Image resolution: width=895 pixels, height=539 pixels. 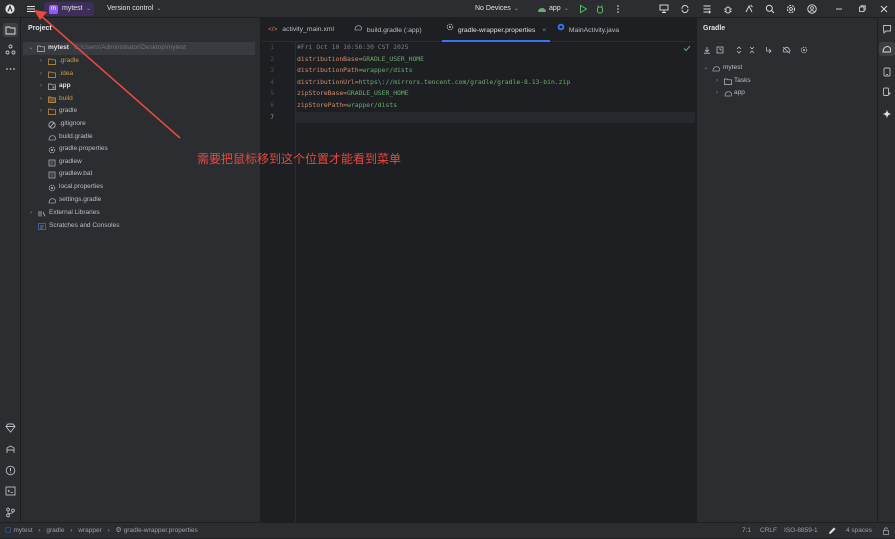 I want to click on collapse-all-icon, so click(x=752, y=50).